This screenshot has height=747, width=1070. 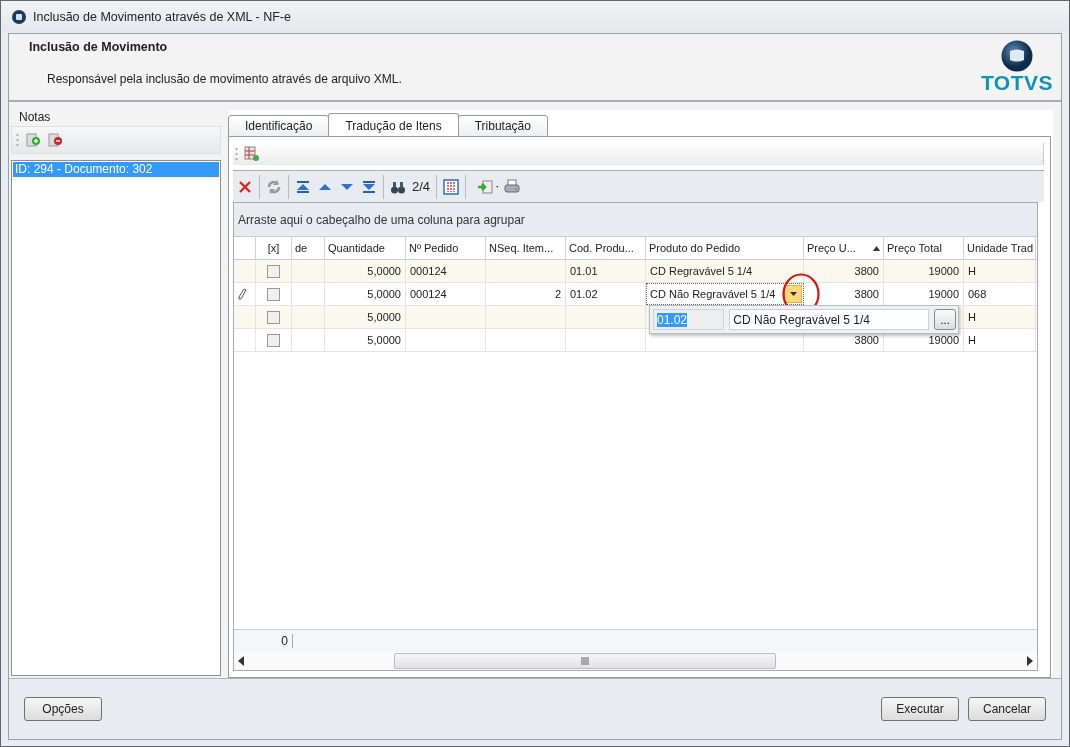 What do you see at coordinates (557, 294) in the screenshot?
I see `table-cell: 2` at bounding box center [557, 294].